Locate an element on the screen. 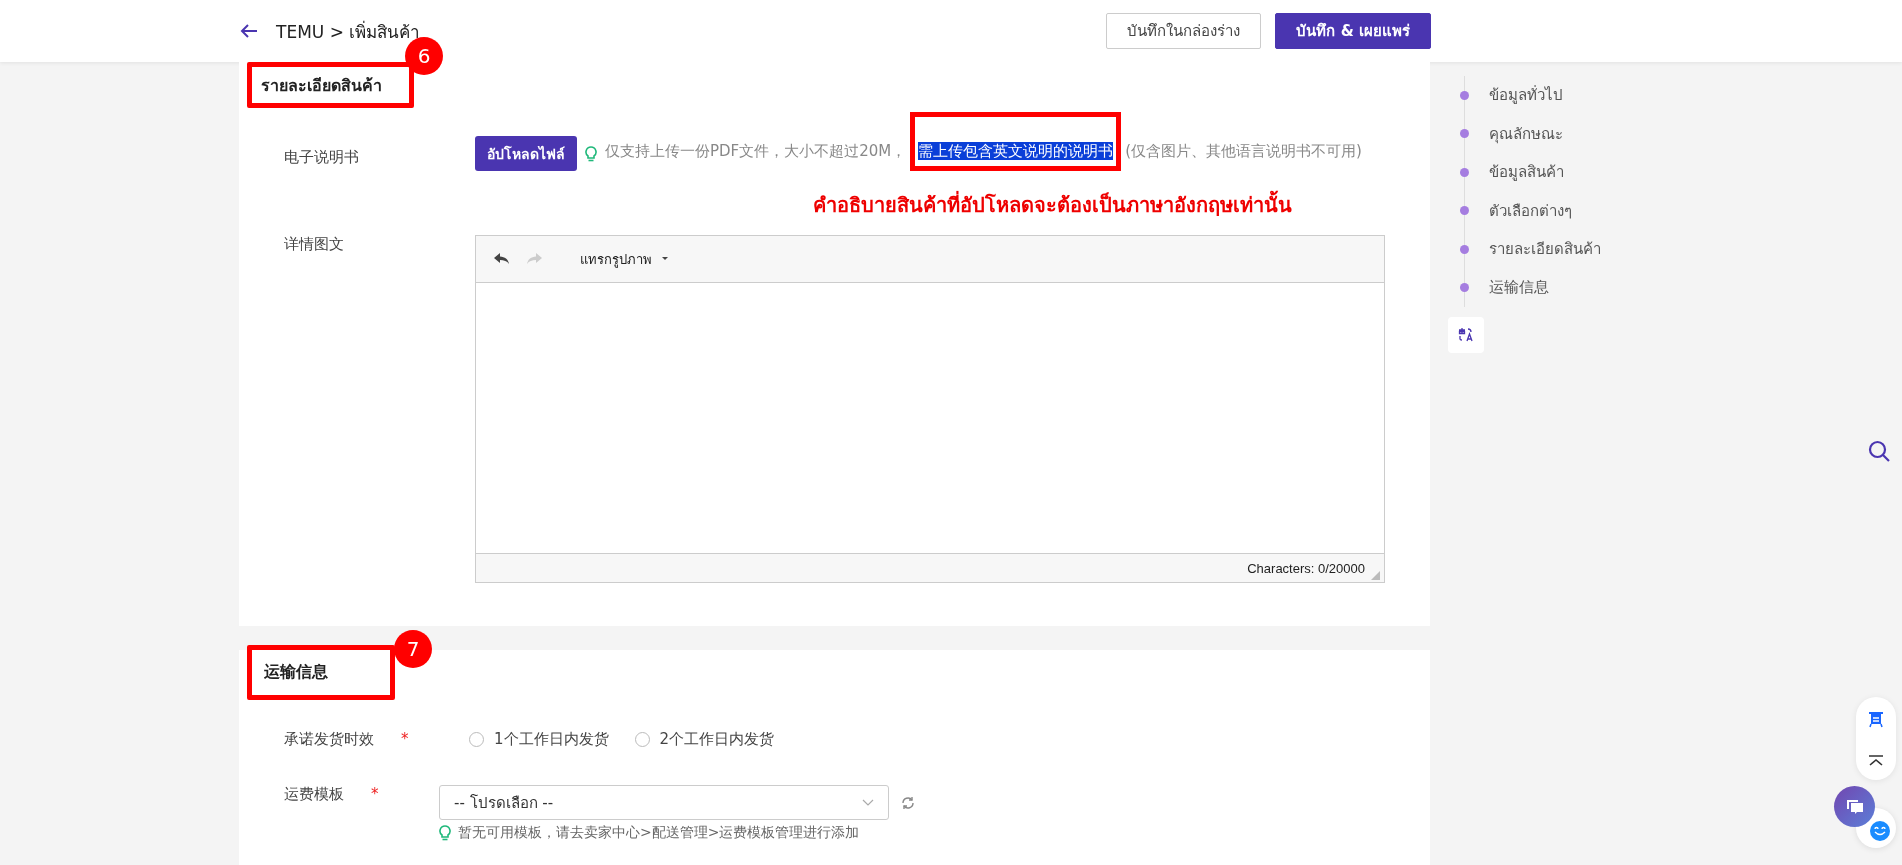 The image size is (1902, 865). nav-item: รายละเอียดสินค้า is located at coordinates (1681, 249).